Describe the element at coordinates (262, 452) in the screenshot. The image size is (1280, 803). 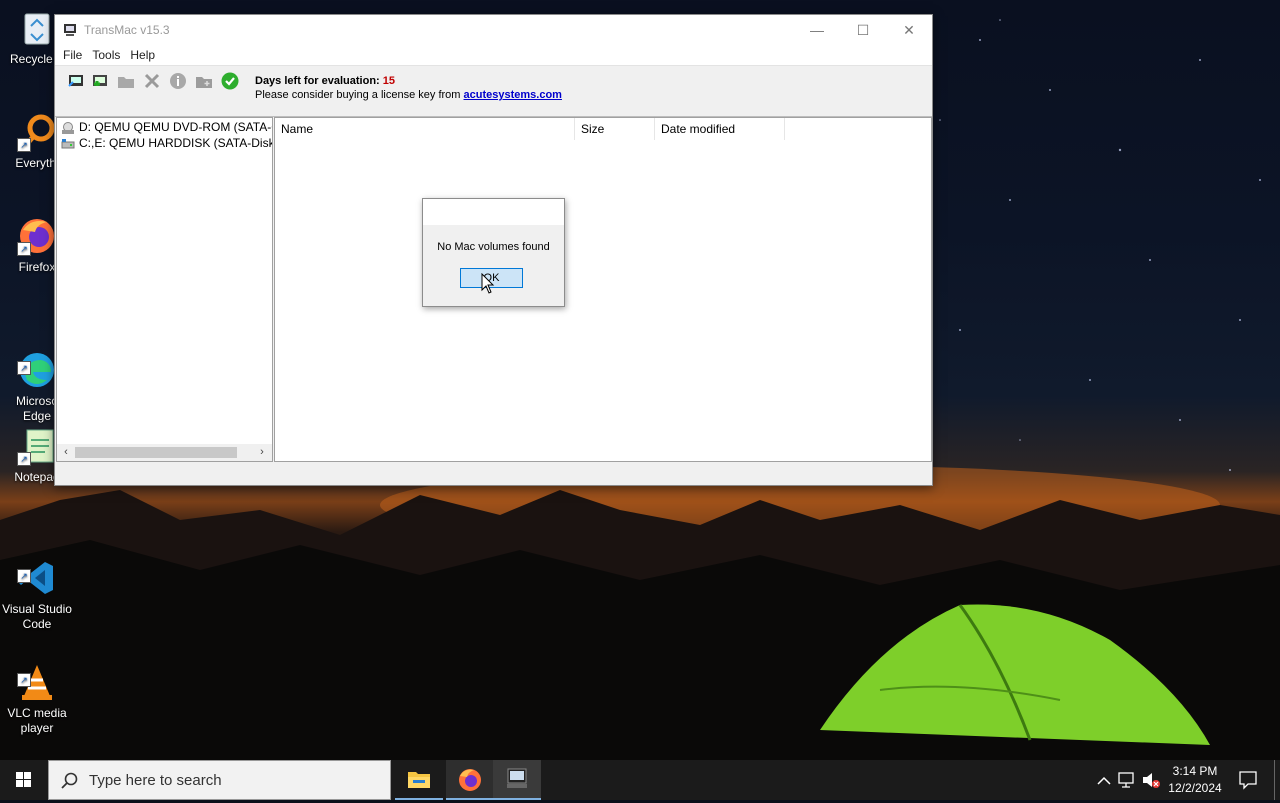
I see `scroll-right-icon: ›` at that location.